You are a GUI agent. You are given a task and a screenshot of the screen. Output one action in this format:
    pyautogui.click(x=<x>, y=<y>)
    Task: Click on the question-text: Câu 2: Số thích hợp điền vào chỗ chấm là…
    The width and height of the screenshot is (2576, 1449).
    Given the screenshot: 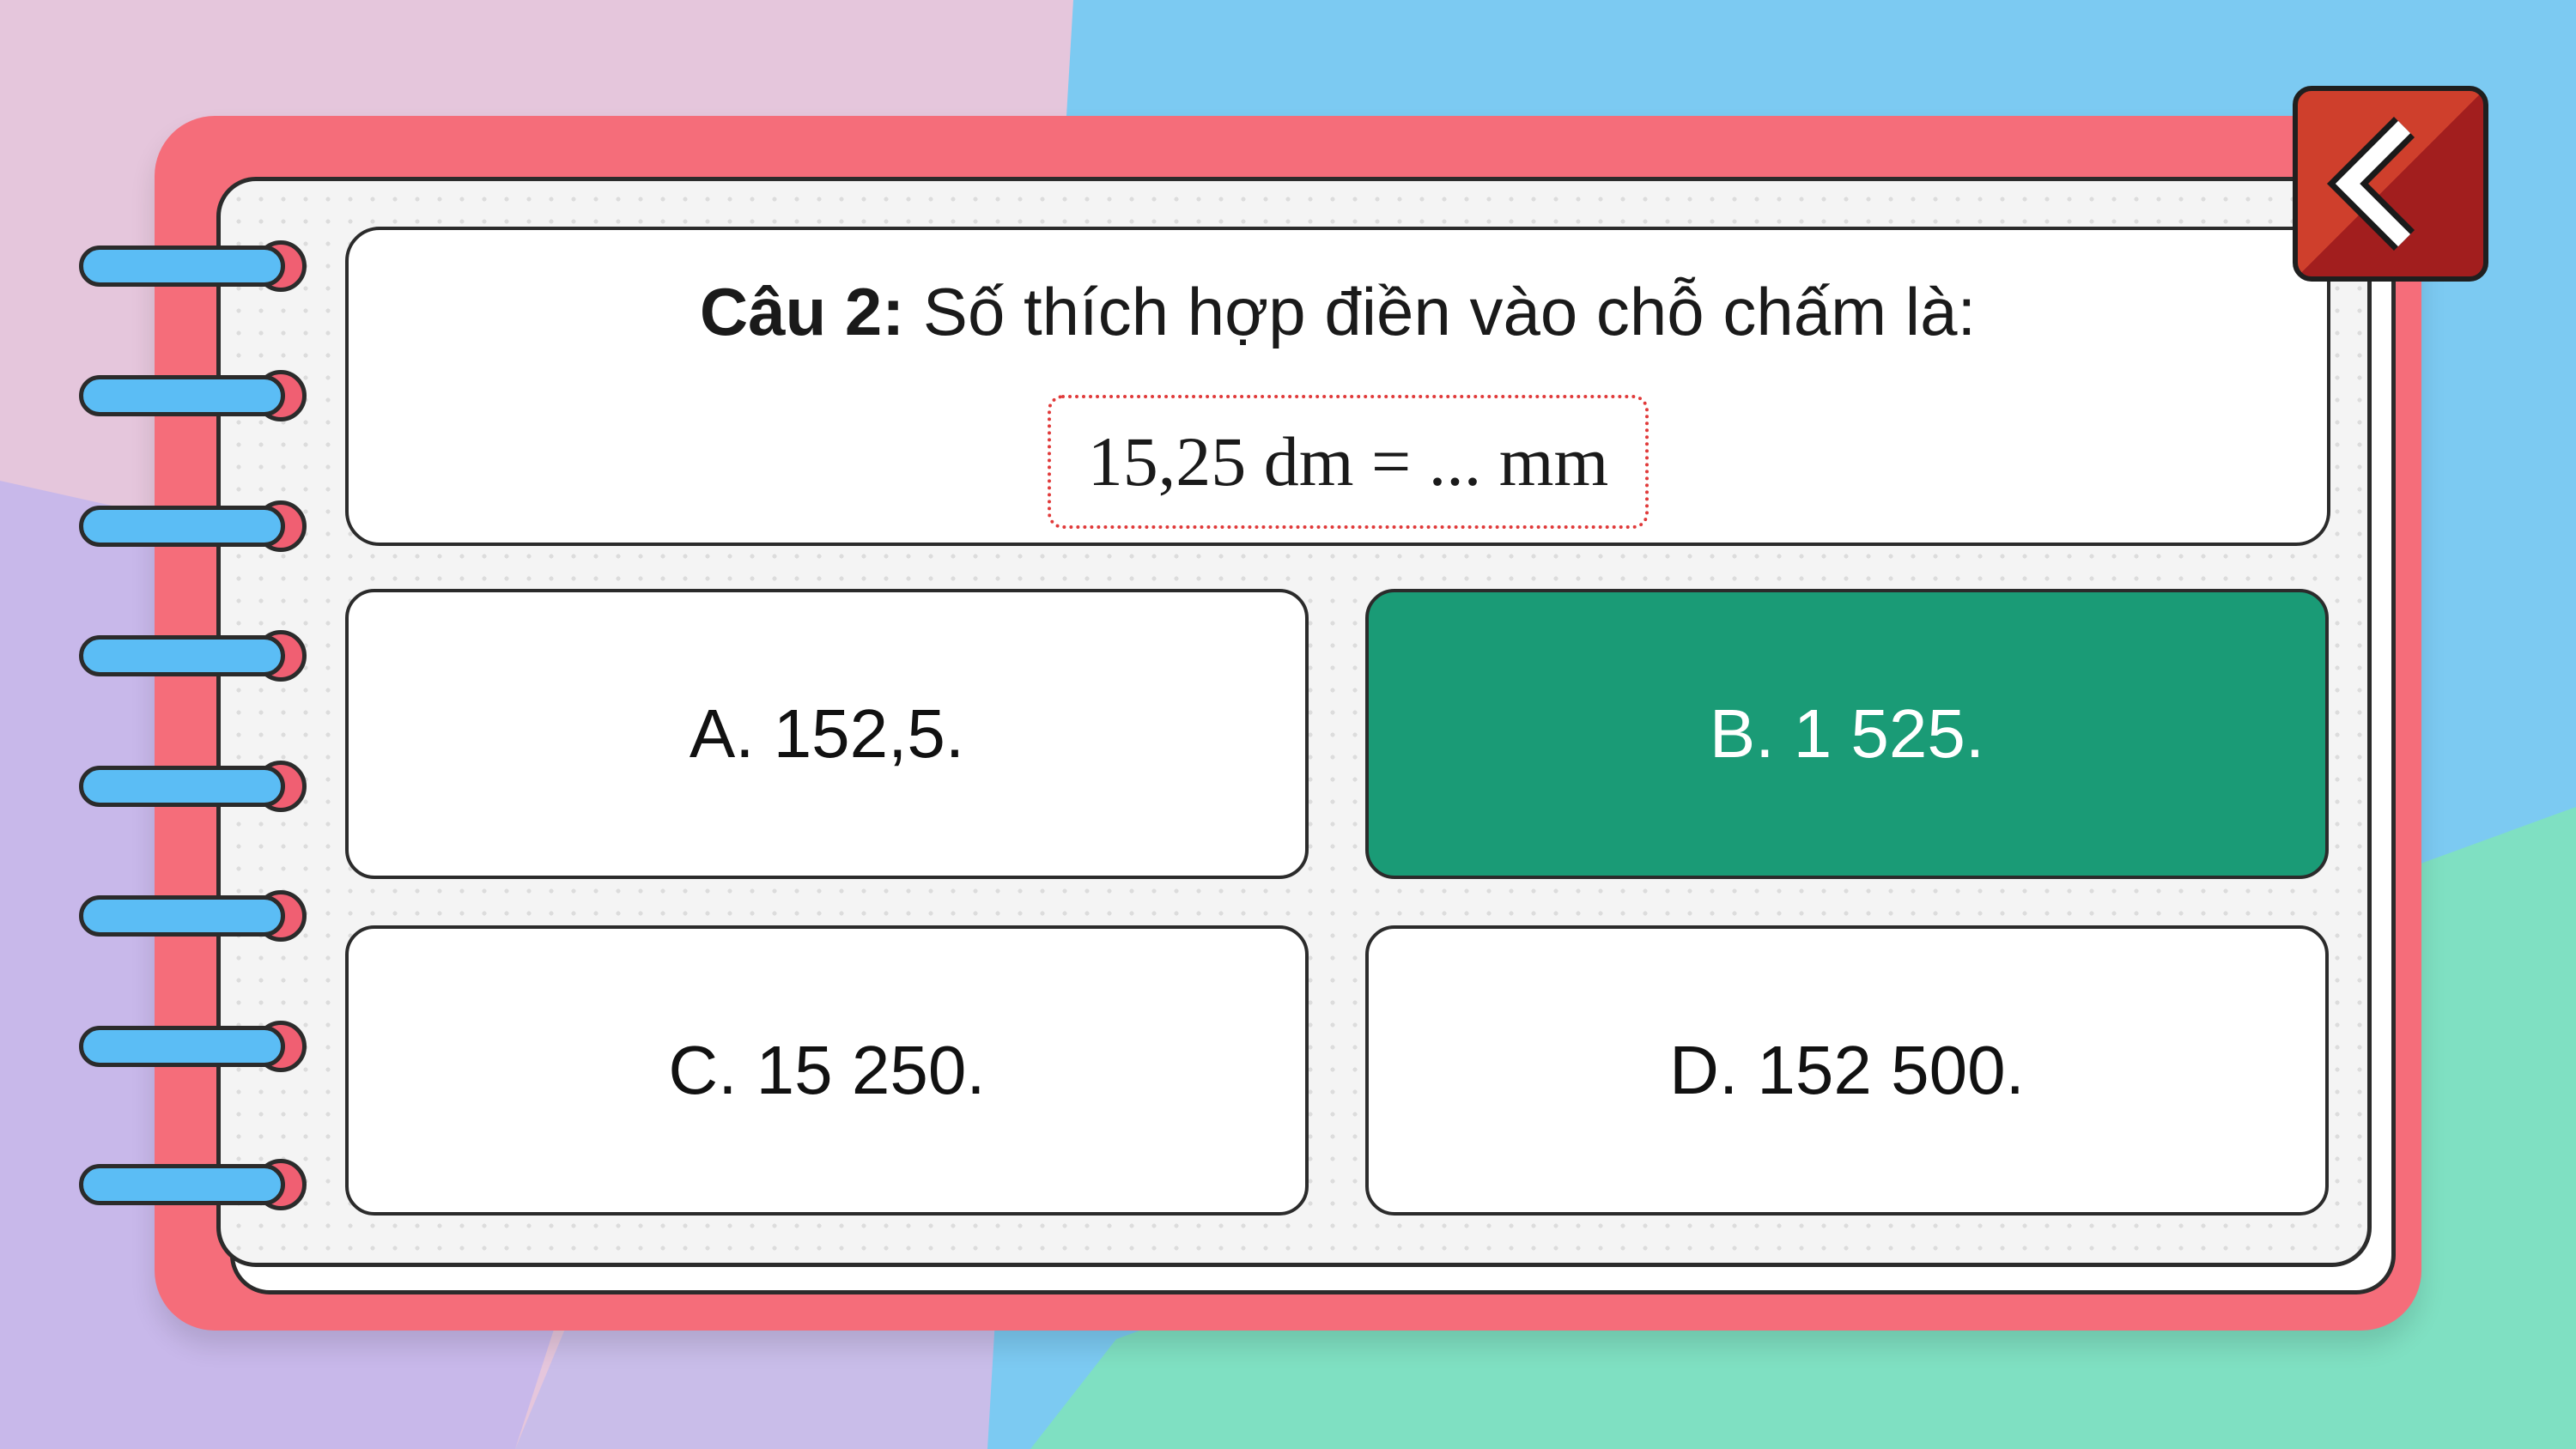 What is the action you would take?
    pyautogui.click(x=1338, y=312)
    